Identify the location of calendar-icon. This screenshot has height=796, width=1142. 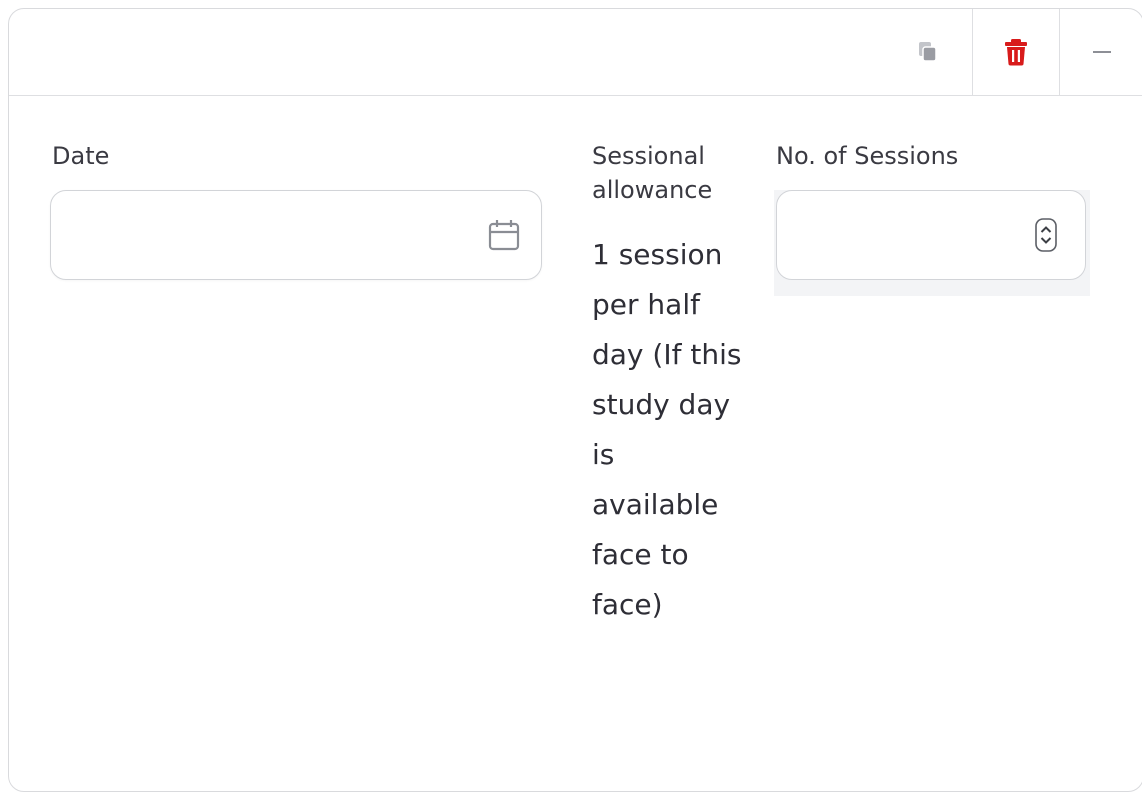
(504, 235).